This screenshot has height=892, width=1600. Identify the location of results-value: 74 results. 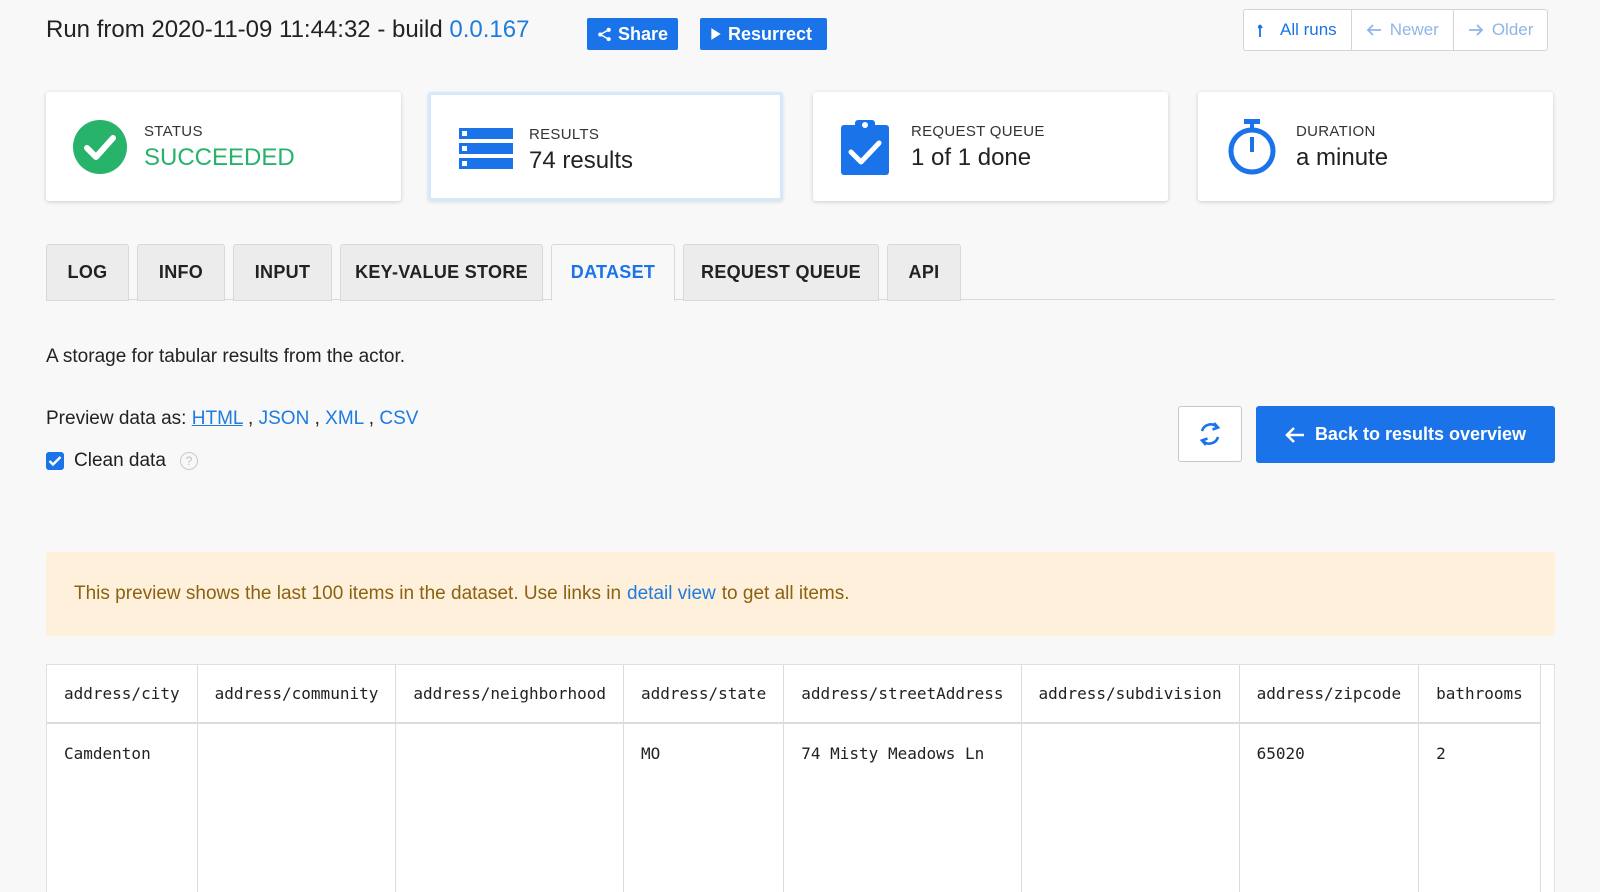
(581, 160).